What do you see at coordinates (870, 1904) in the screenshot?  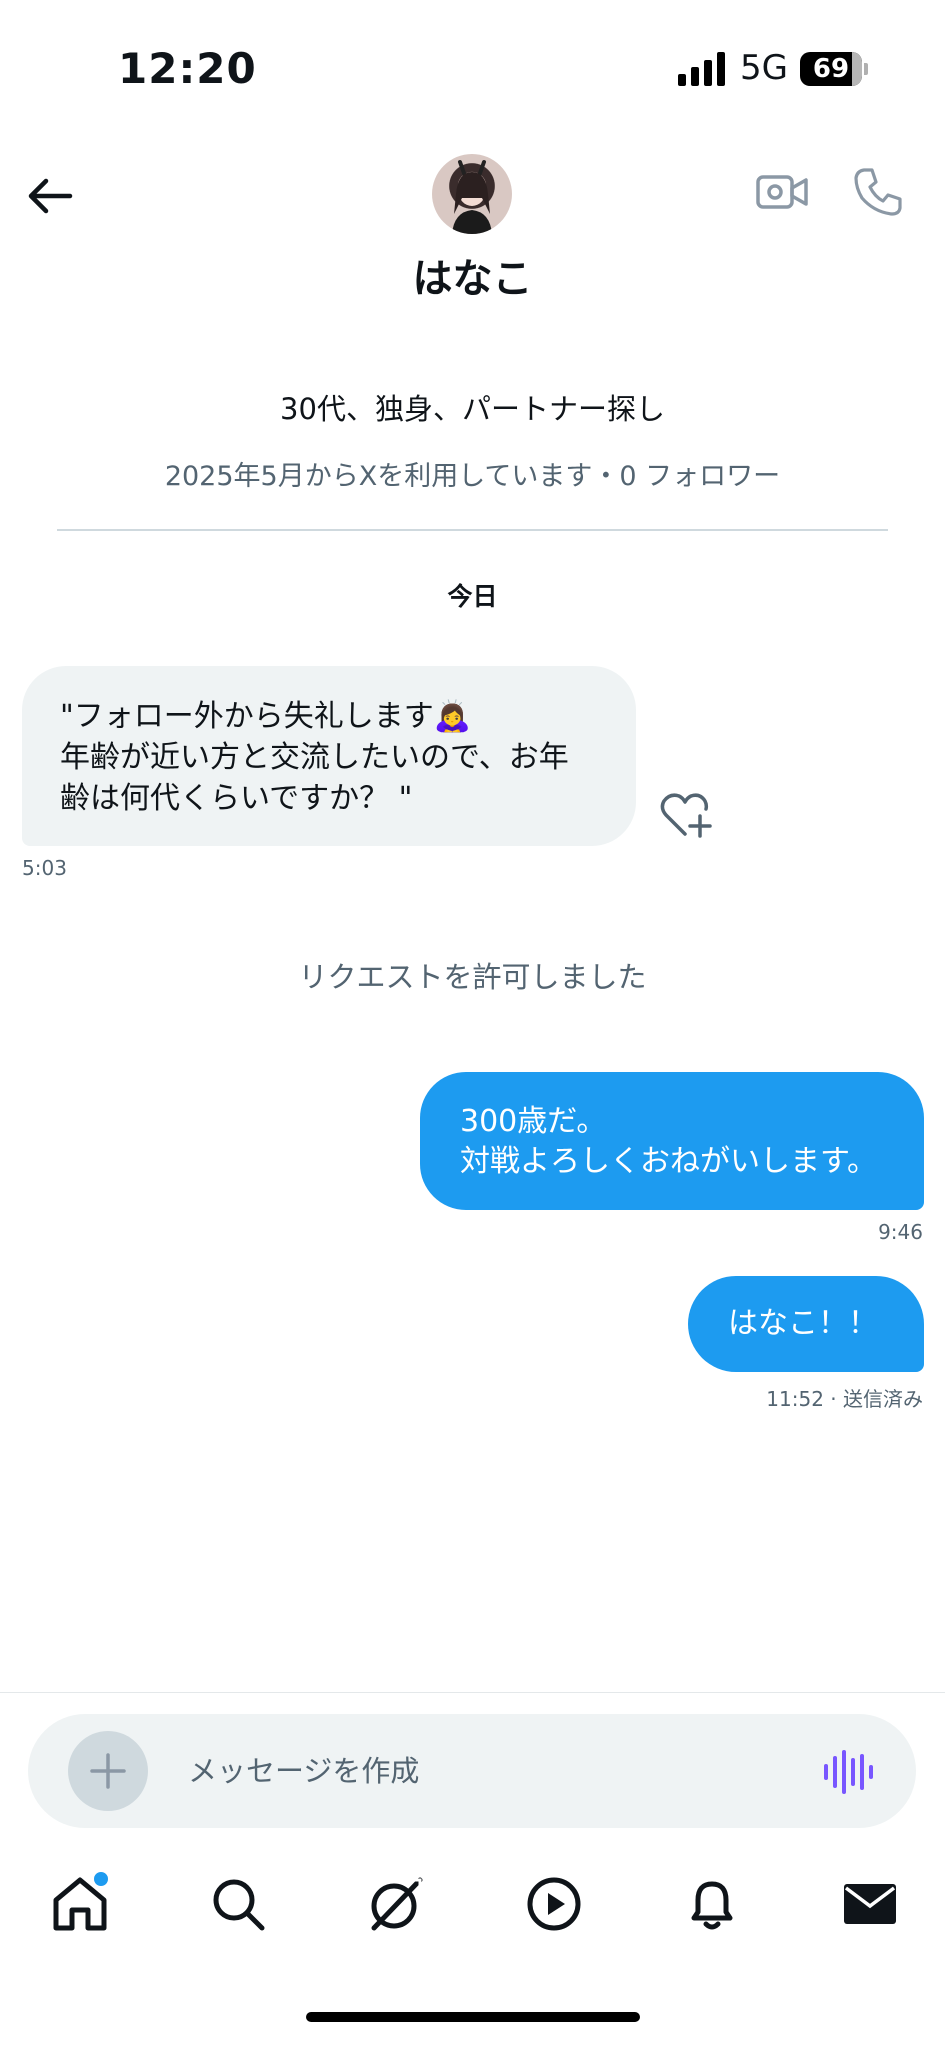 I see `mail-icon` at bounding box center [870, 1904].